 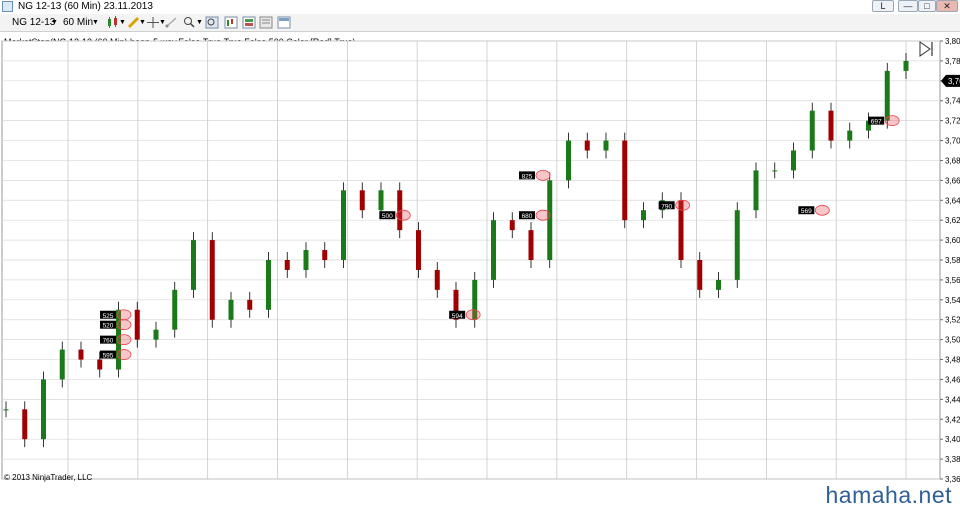 I want to click on y-tick-label: 3,60, so click(x=952, y=240).